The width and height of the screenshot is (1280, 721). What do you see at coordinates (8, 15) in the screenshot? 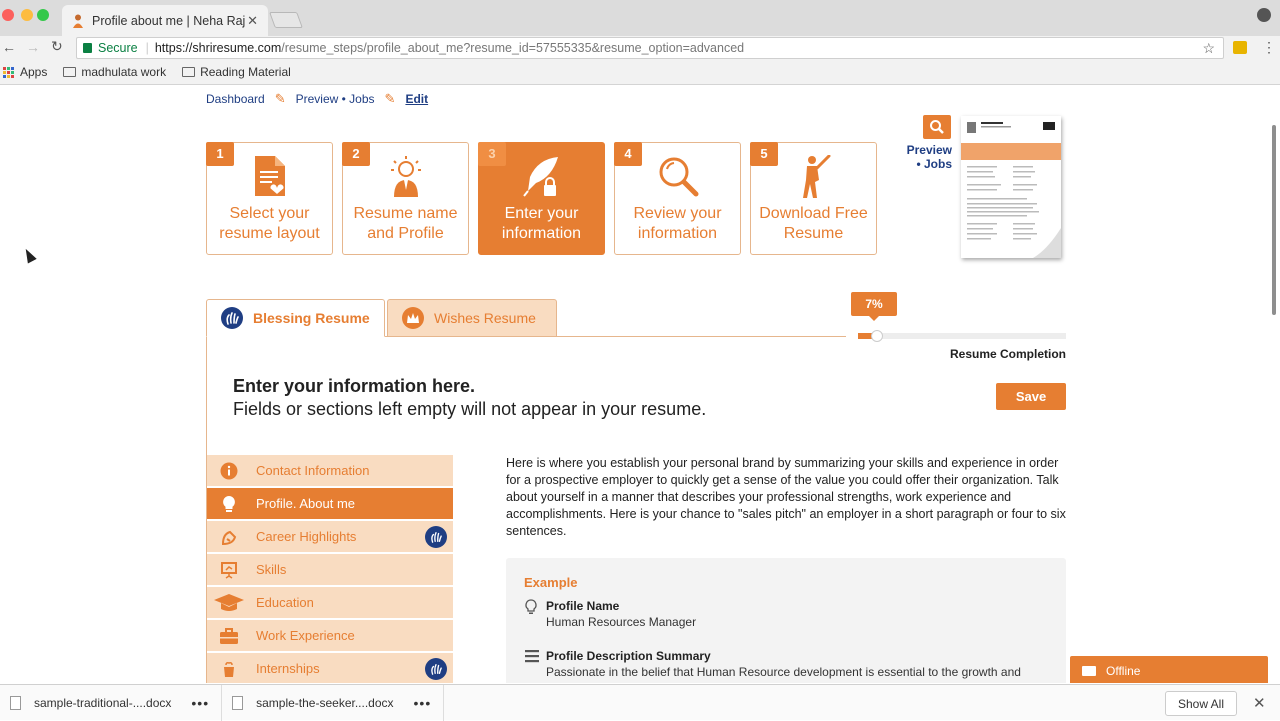
I see `close-window-button` at bounding box center [8, 15].